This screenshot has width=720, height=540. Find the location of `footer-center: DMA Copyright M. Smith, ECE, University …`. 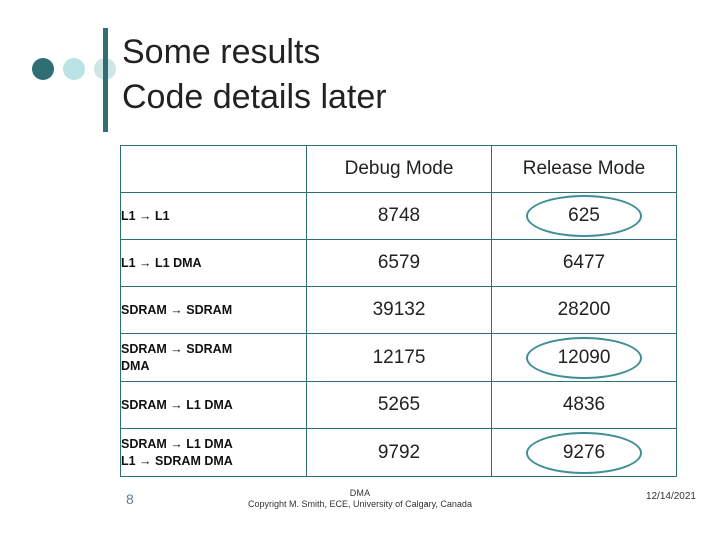

footer-center: DMA Copyright M. Smith, ECE, University … is located at coordinates (360, 498).